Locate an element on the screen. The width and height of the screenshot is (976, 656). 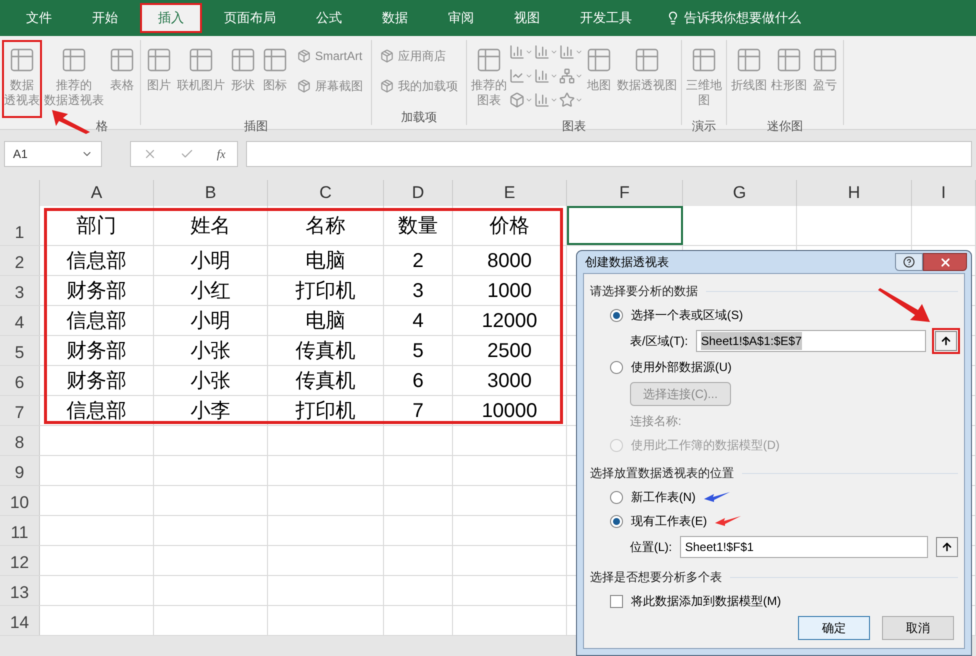
row-header: 8 is located at coordinates (20, 440).